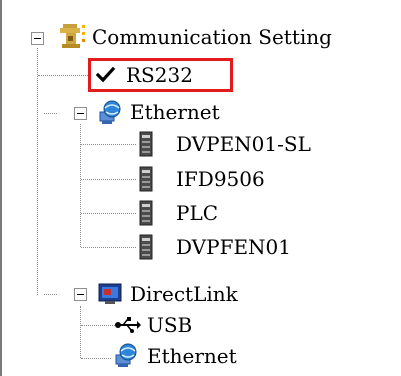 This screenshot has height=376, width=401. Describe the element at coordinates (37, 38) in the screenshot. I see `expand-collapse-root` at that location.